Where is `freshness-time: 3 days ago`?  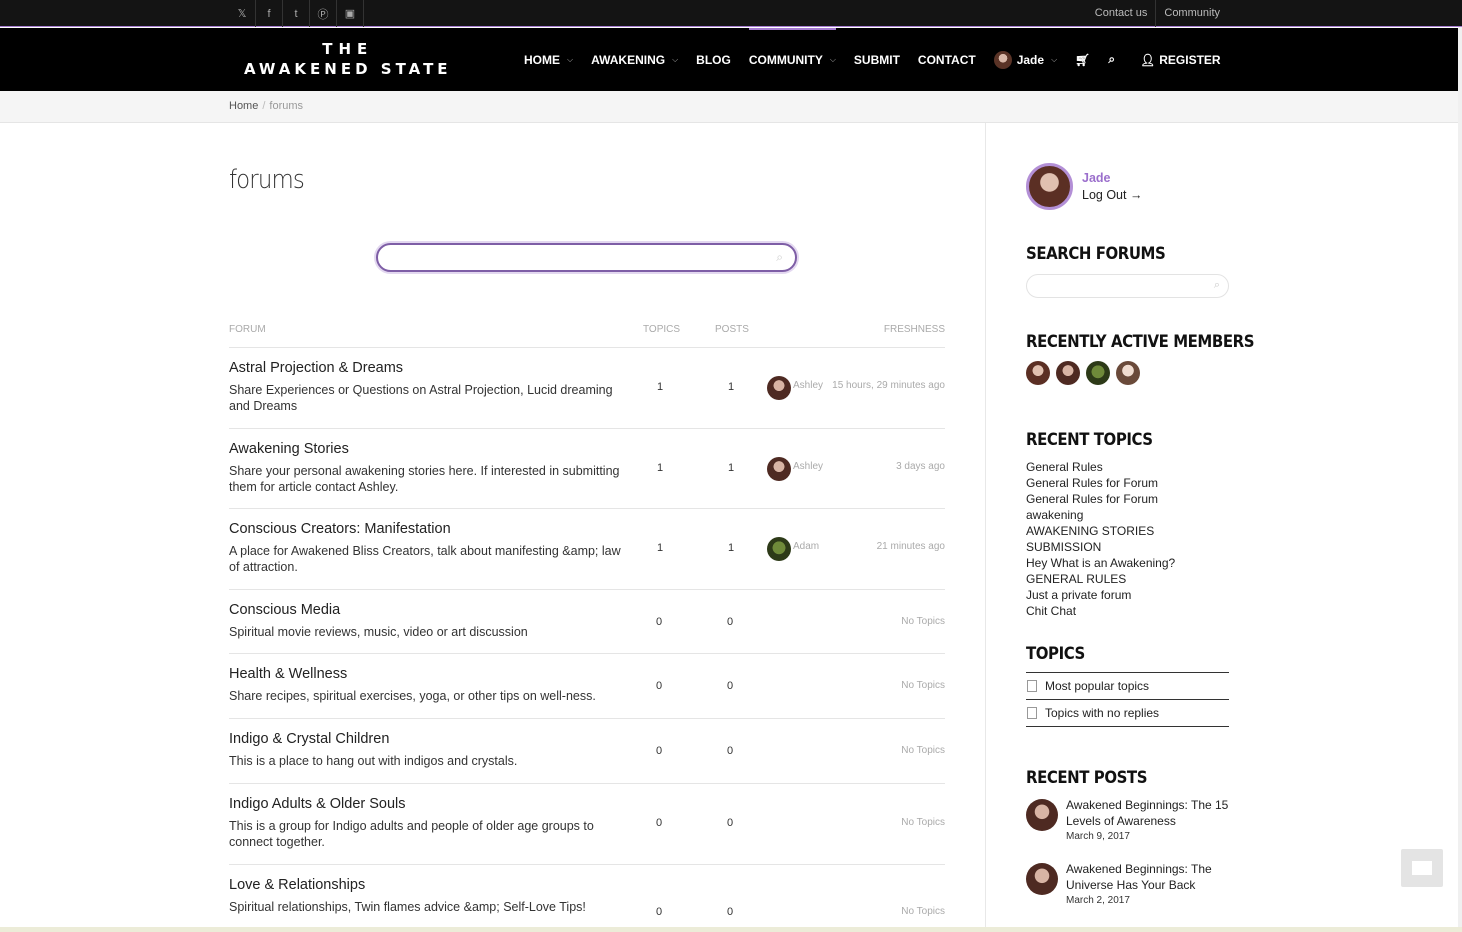
freshness-time: 3 days ago is located at coordinates (920, 466).